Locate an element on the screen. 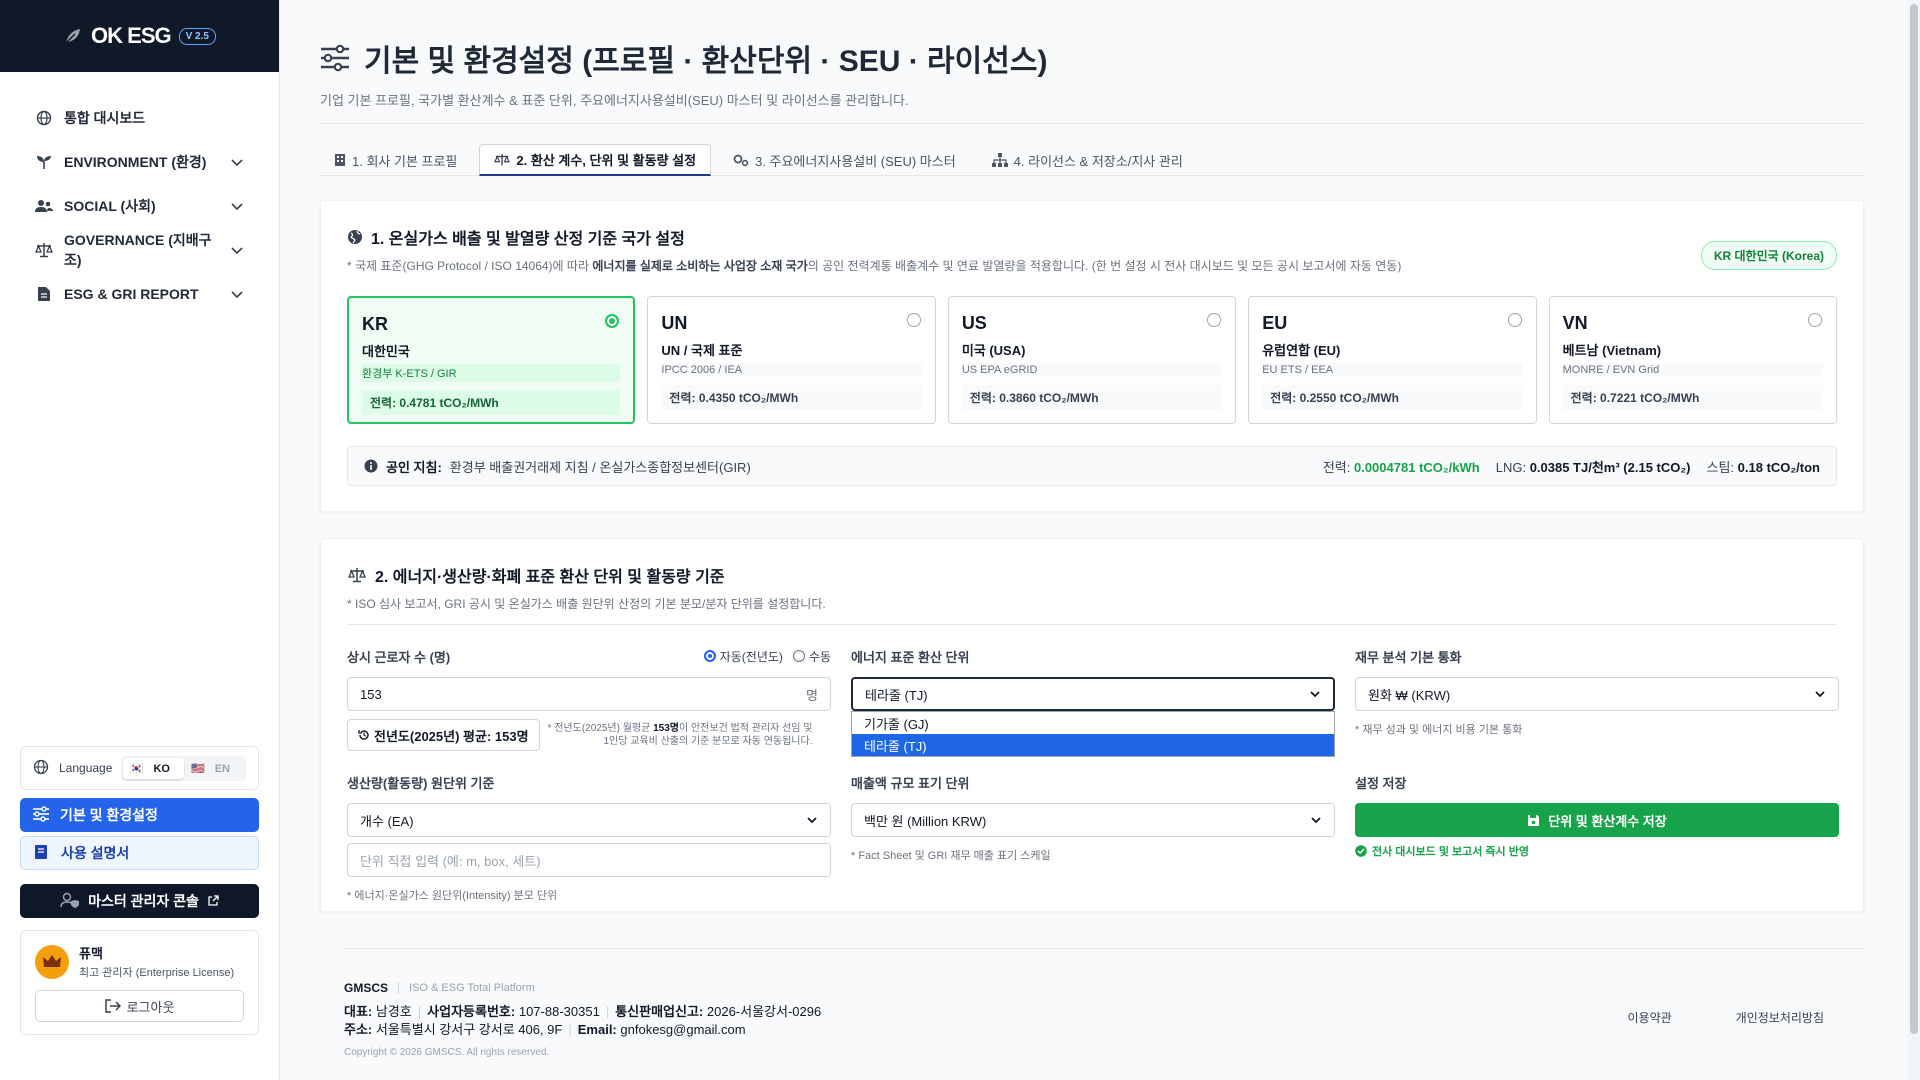  custom-unit-input: 단위 직접 입력 (예: m, box, 세트) is located at coordinates (589, 860).